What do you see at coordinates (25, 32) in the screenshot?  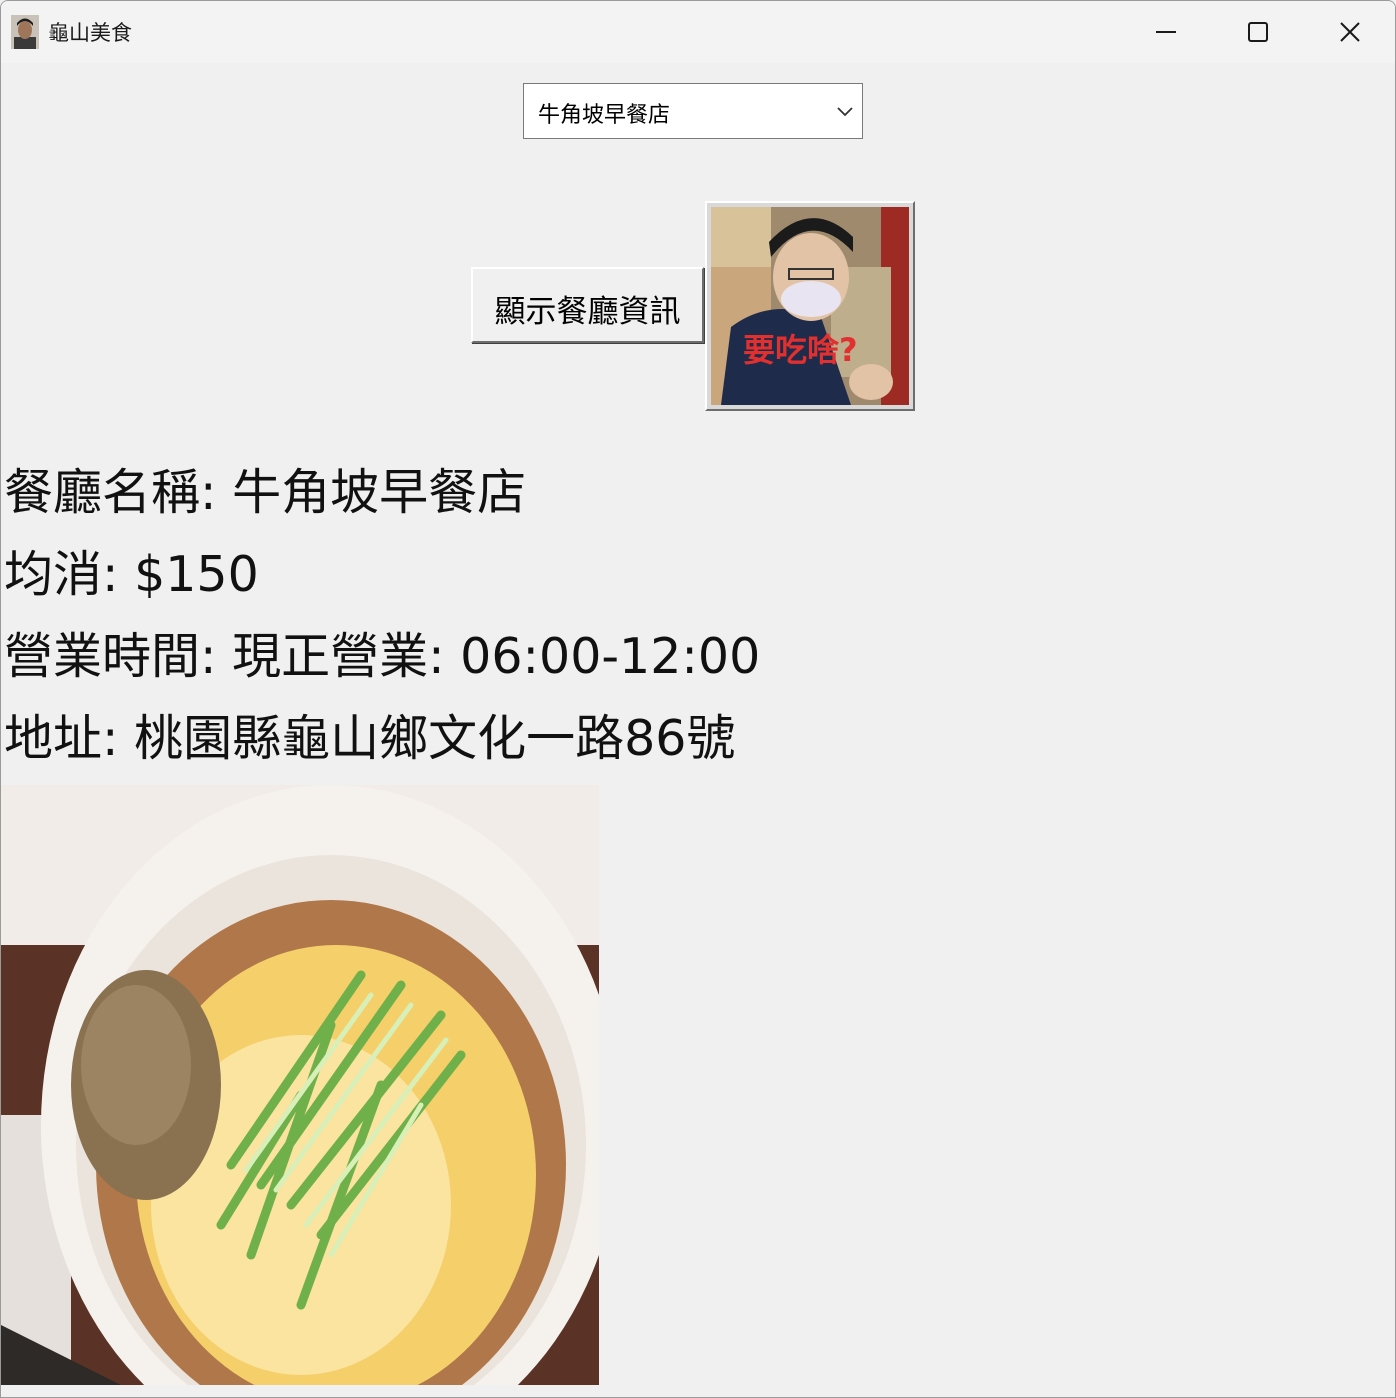 I see `app-person-icon` at bounding box center [25, 32].